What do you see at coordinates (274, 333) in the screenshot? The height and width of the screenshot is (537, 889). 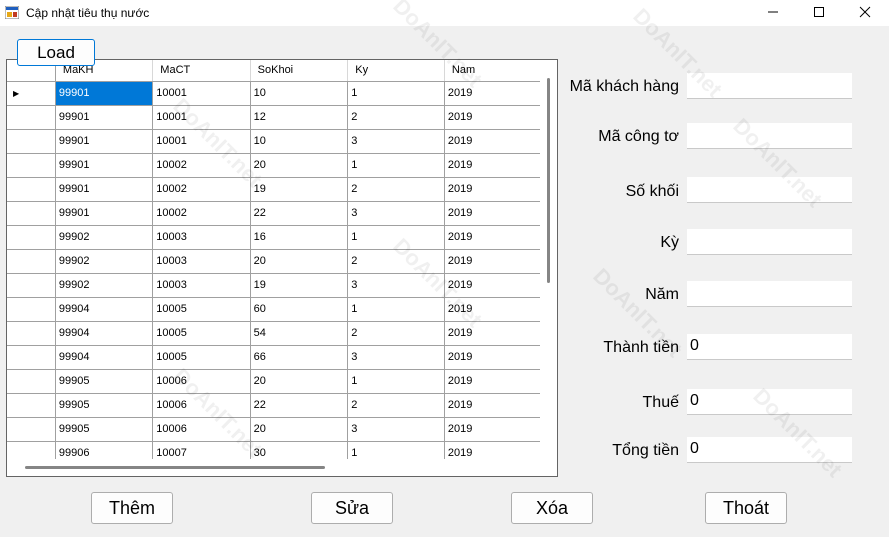 I see `table-row: 99904 10005 54 2 2019` at bounding box center [274, 333].